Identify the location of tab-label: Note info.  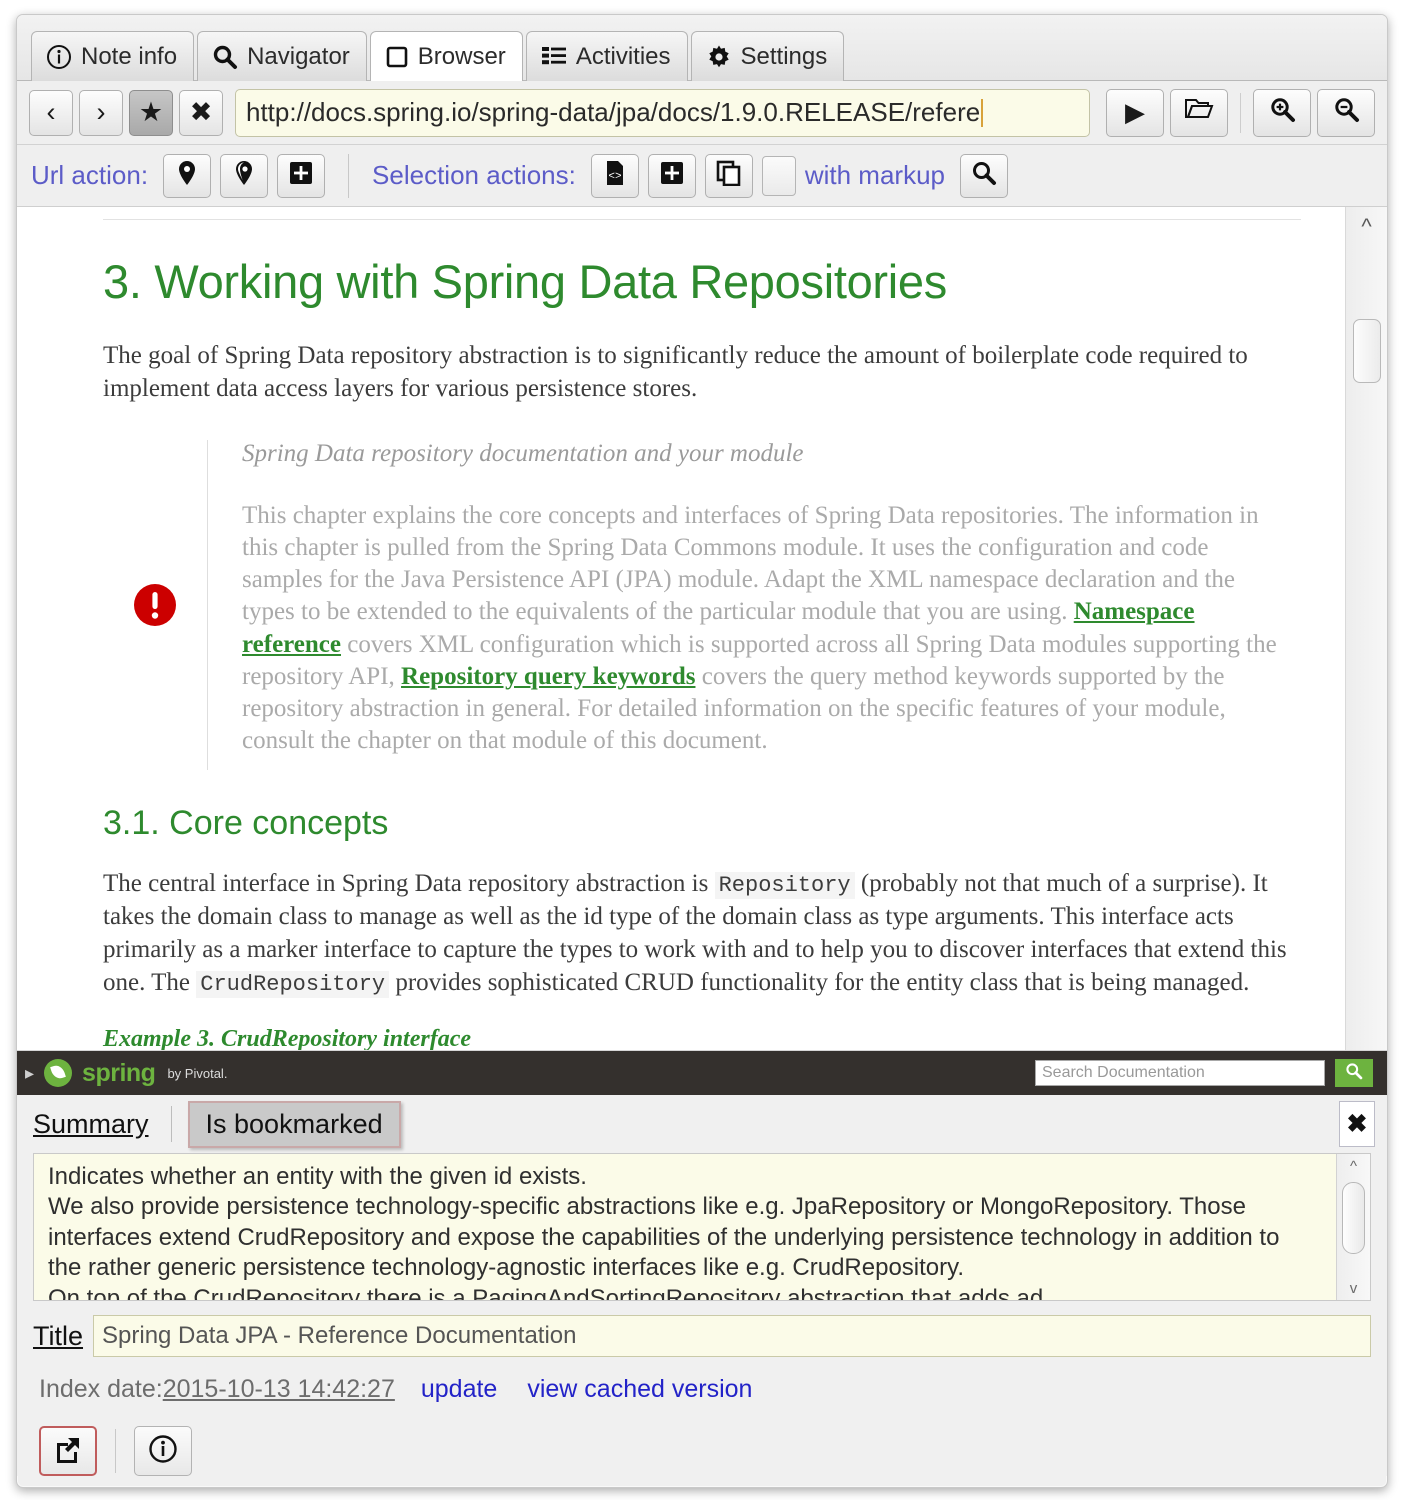
(129, 56).